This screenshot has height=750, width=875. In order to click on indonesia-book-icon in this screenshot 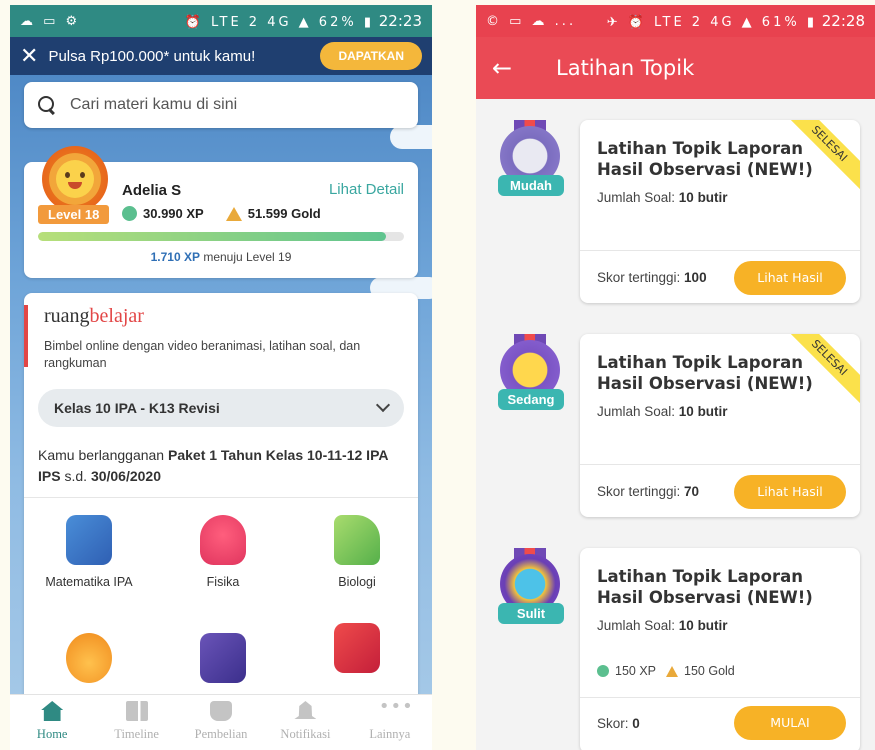, I will do `click(357, 648)`.